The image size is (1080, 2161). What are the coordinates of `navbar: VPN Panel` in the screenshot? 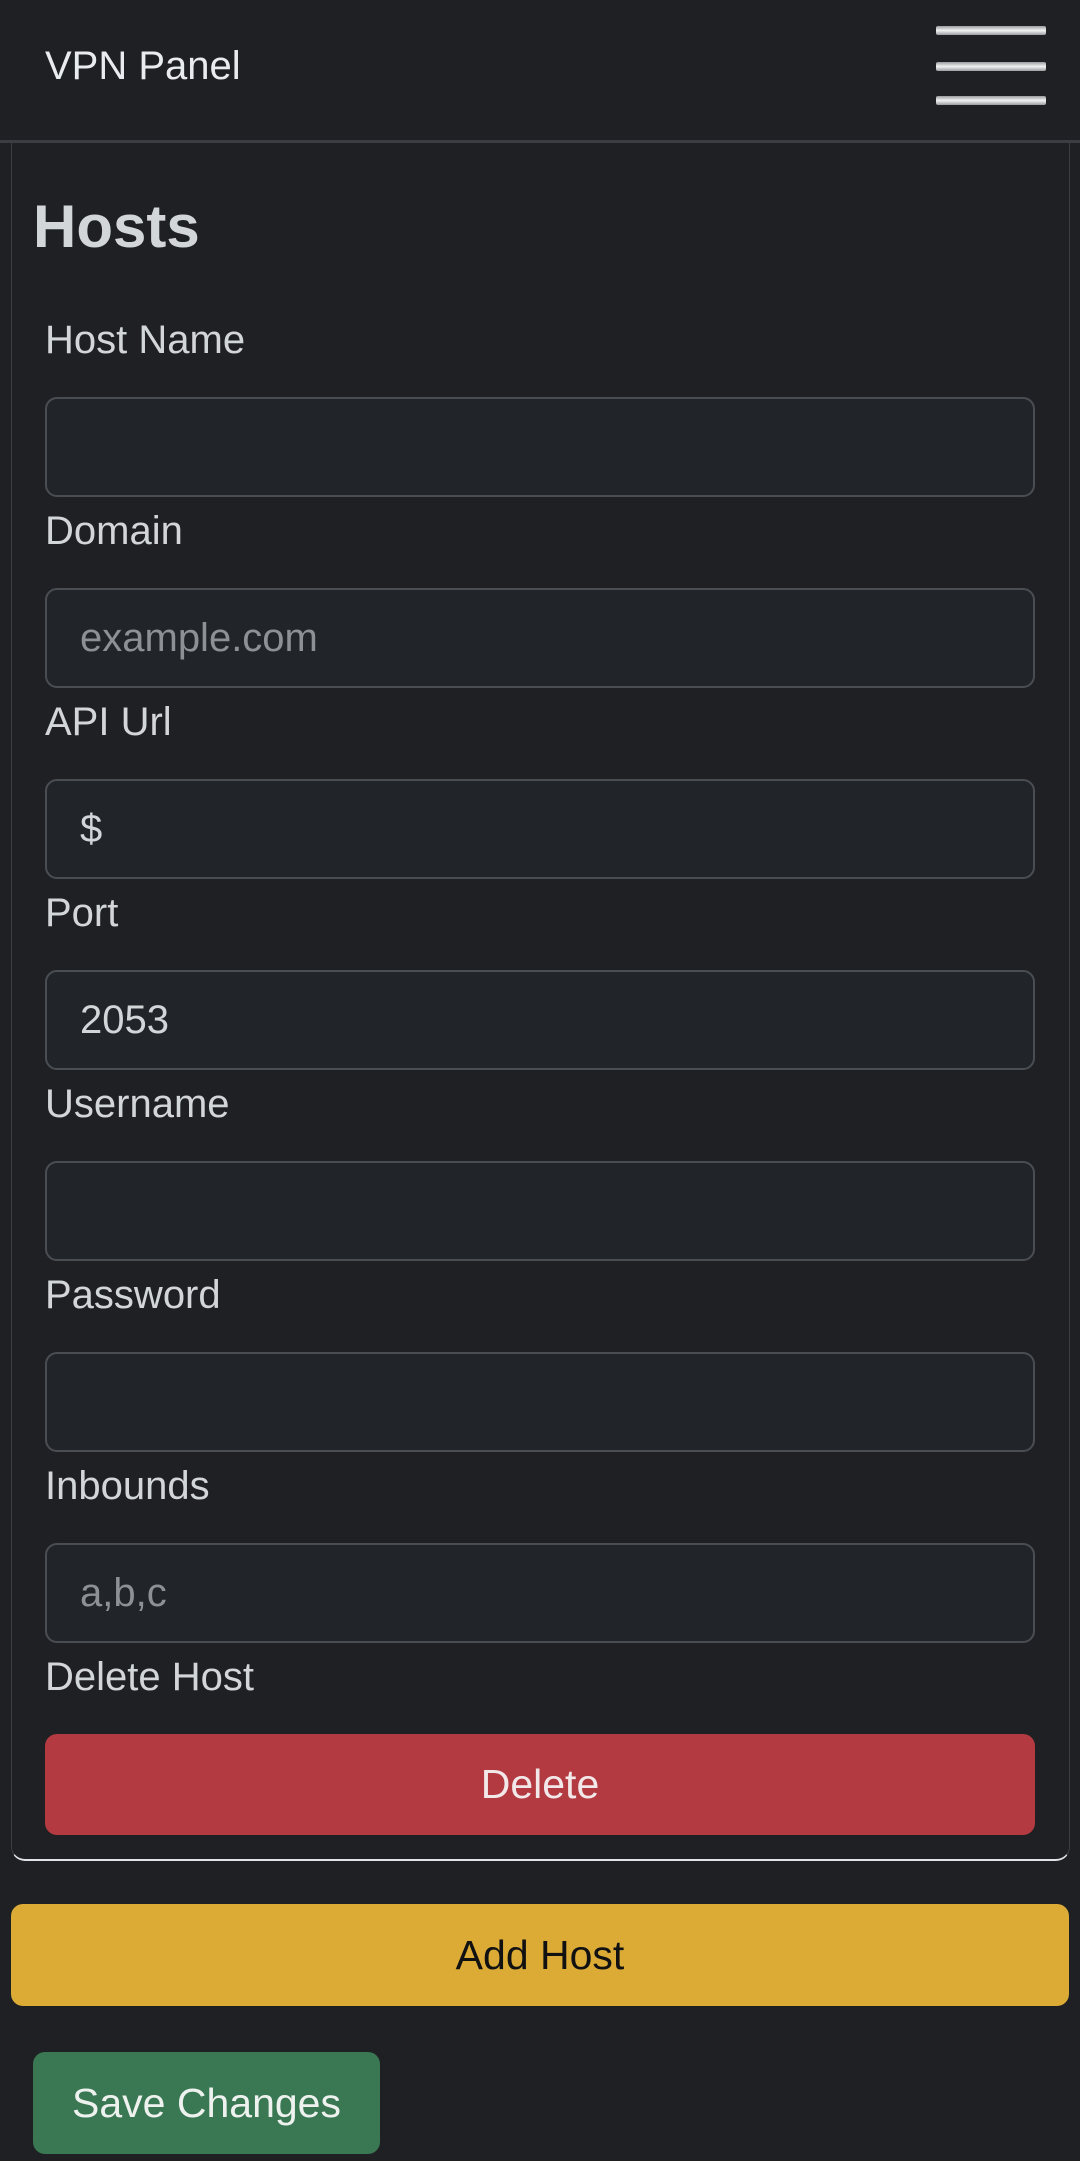 It's located at (540, 71).